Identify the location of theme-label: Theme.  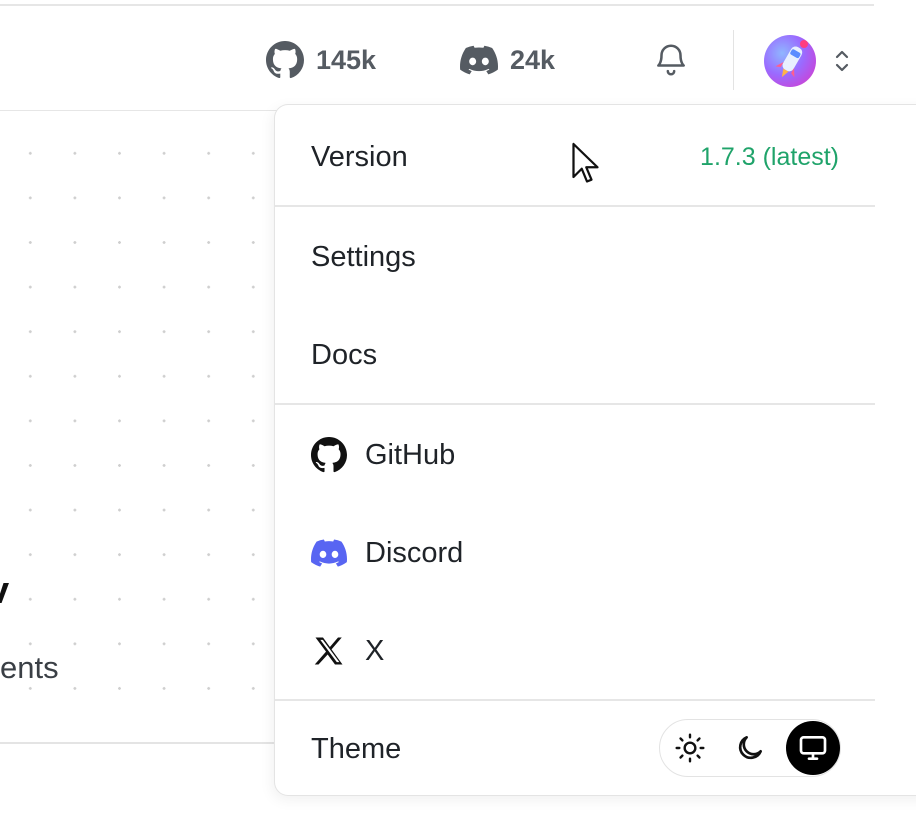
(356, 748).